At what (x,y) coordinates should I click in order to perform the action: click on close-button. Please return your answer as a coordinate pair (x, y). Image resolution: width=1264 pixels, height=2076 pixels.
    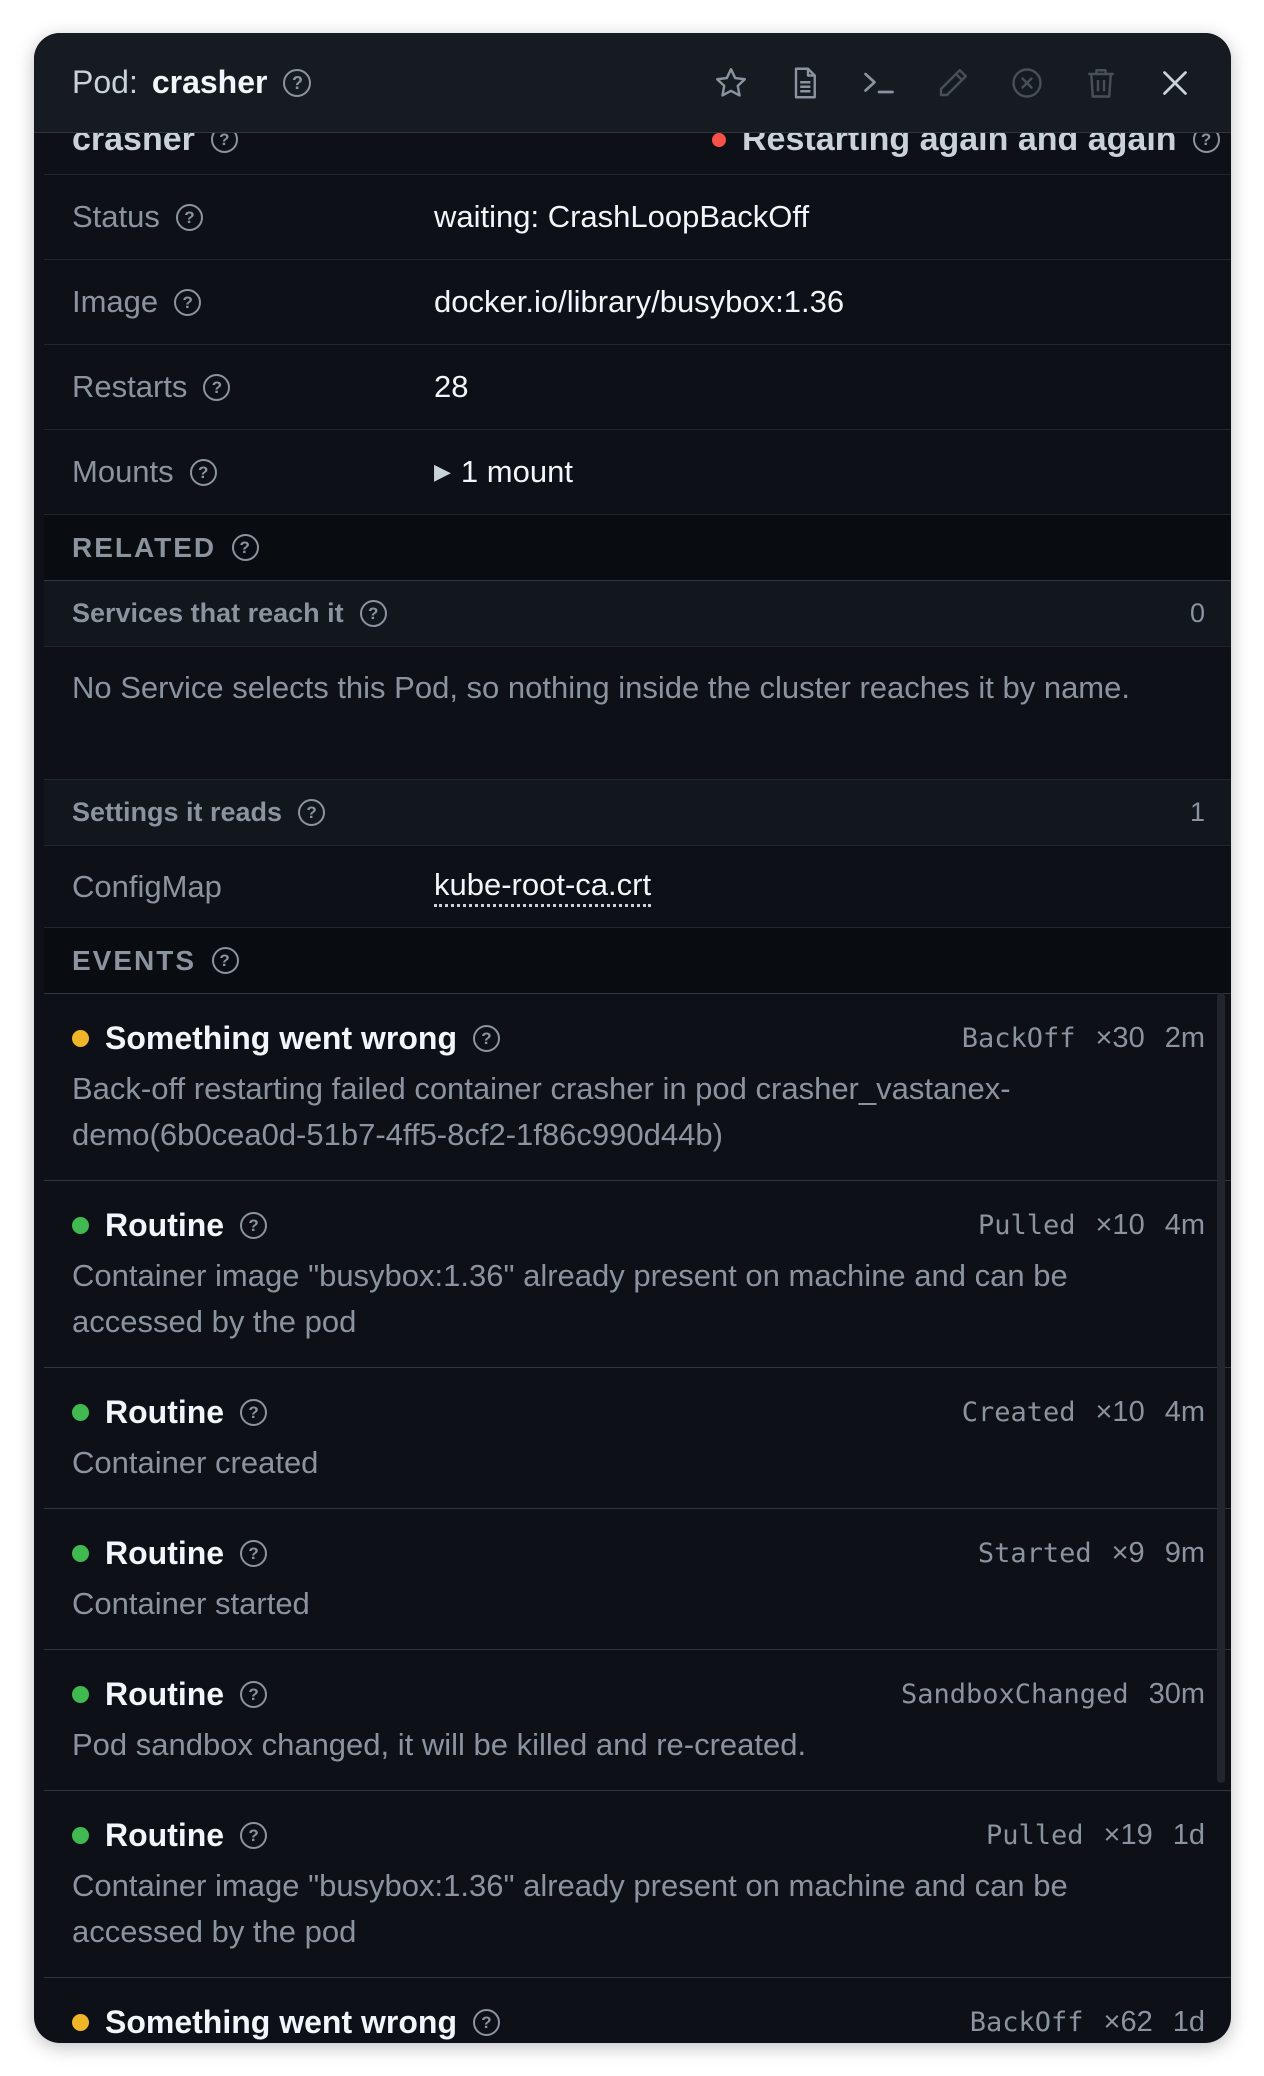
    Looking at the image, I should click on (1175, 83).